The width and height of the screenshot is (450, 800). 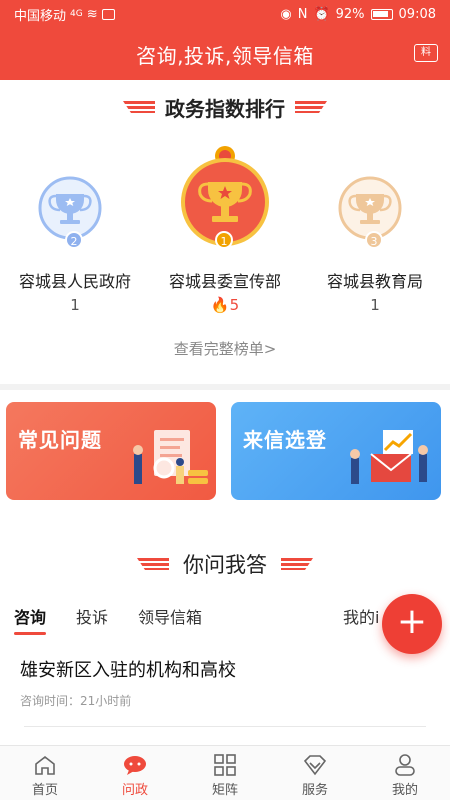 I want to click on section-divider, so click(x=225, y=387).